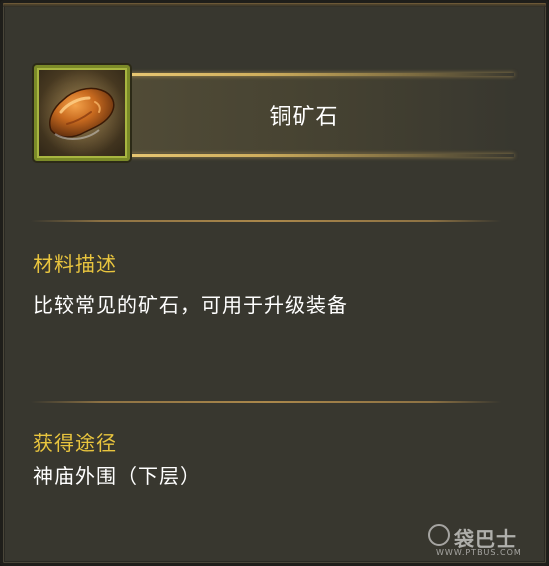  What do you see at coordinates (483, 539) in the screenshot?
I see `watermark: 袋巴士 WWW.PTBUS.COM` at bounding box center [483, 539].